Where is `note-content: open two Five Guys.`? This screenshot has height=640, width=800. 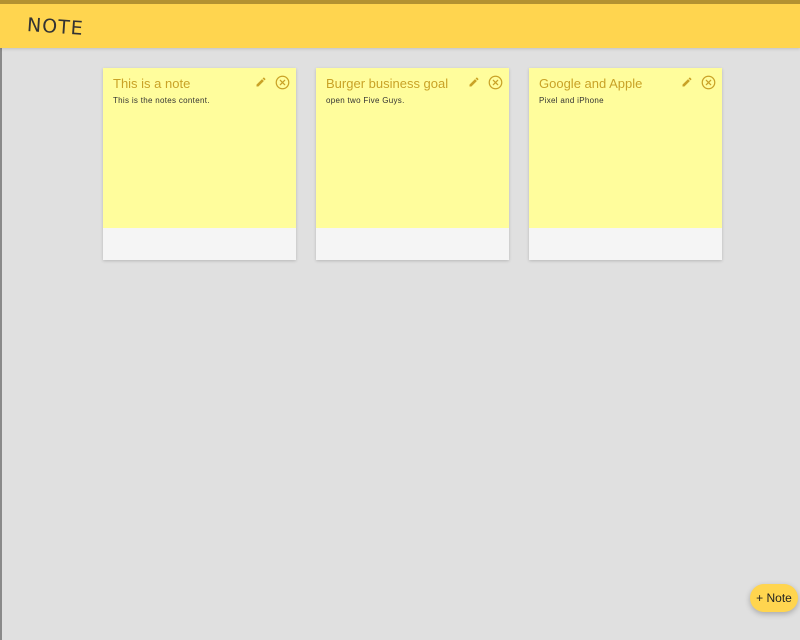 note-content: open two Five Guys. is located at coordinates (365, 100).